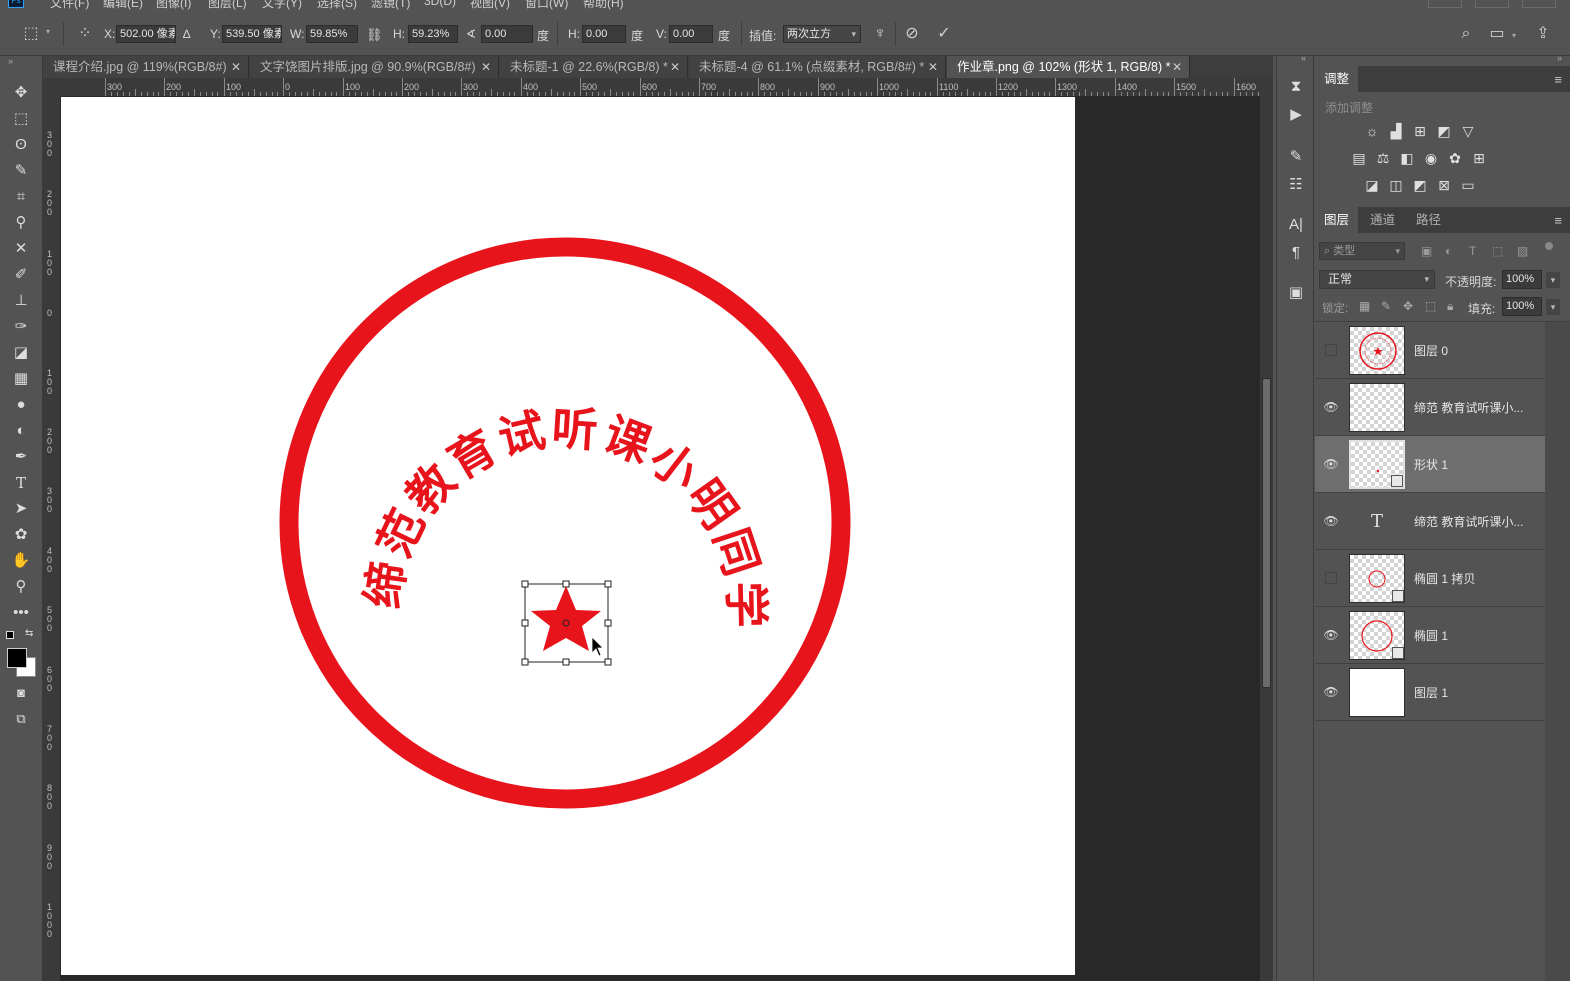  What do you see at coordinates (1492, 4) in the screenshot?
I see `maximize-button` at bounding box center [1492, 4].